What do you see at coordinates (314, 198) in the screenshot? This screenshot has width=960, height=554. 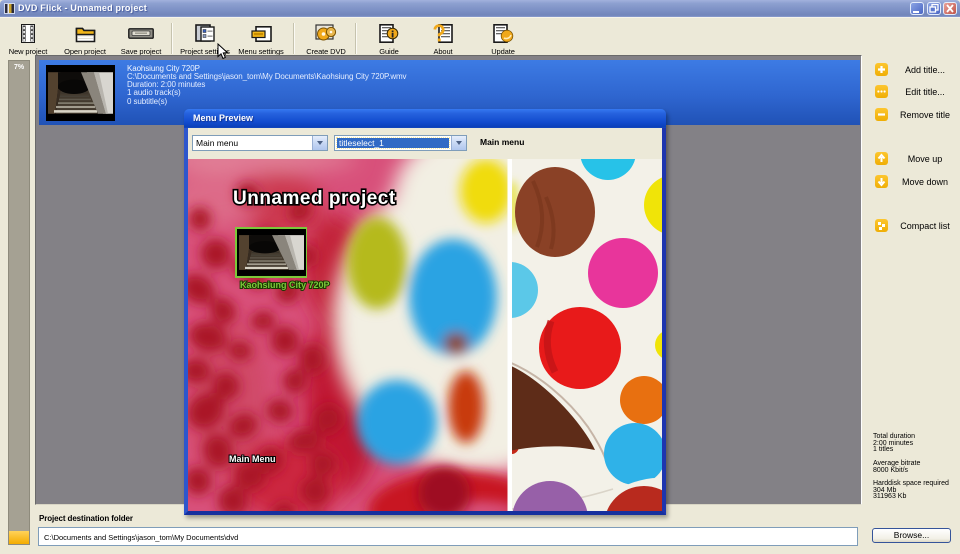 I see `svg-text: Unnamed project` at bounding box center [314, 198].